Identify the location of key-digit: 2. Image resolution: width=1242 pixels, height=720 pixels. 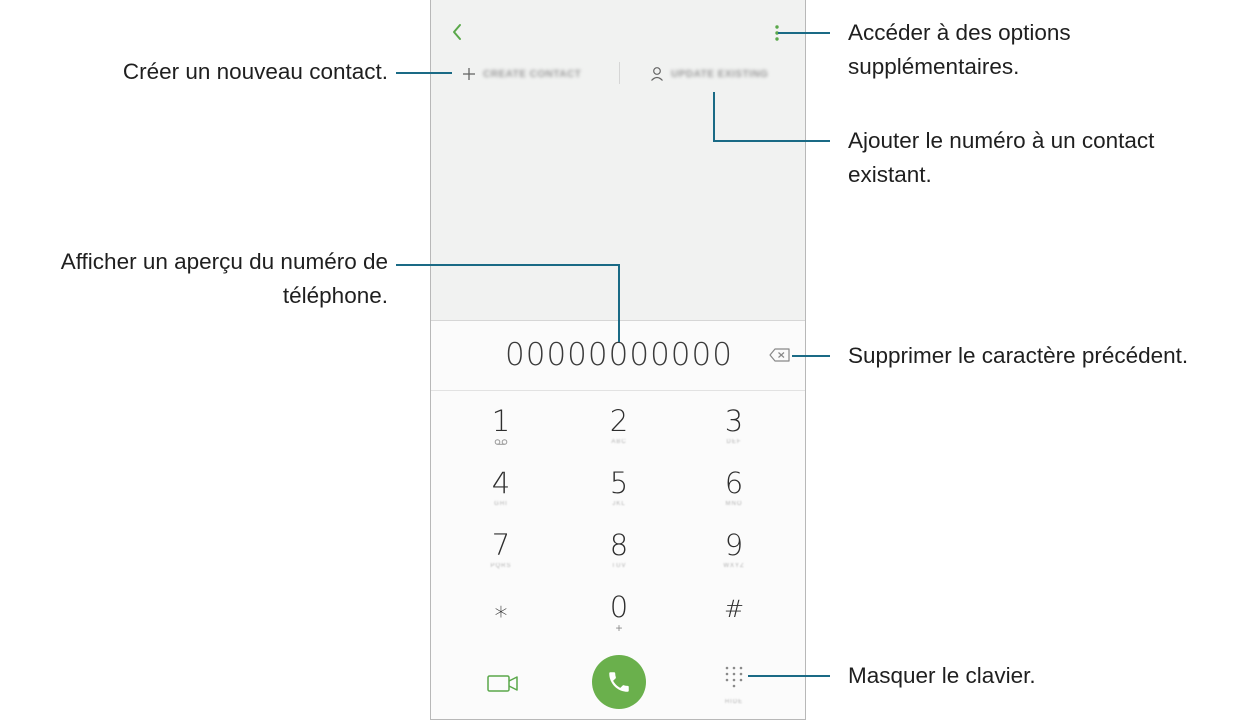
(619, 421).